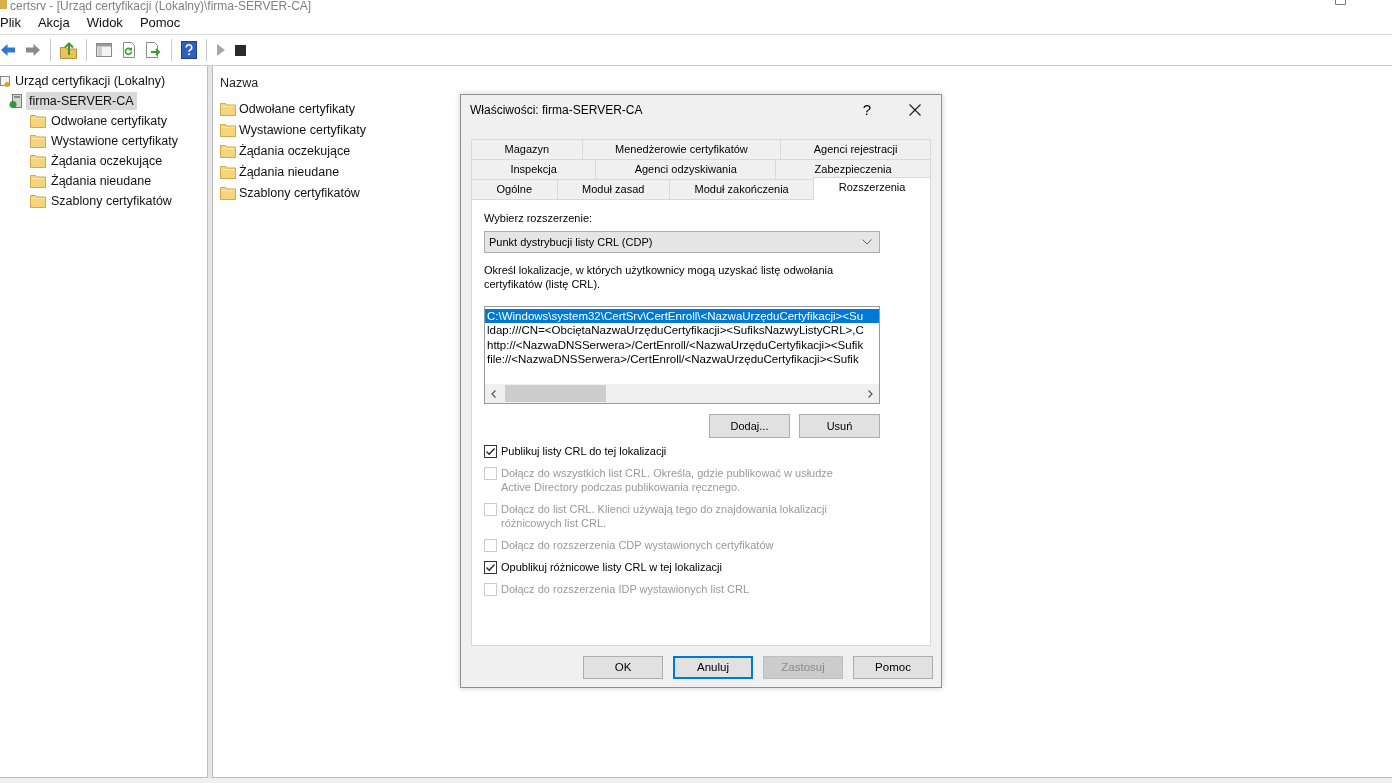 Image resolution: width=1392 pixels, height=783 pixels. What do you see at coordinates (104, 23) in the screenshot?
I see `menu-item: Widok` at bounding box center [104, 23].